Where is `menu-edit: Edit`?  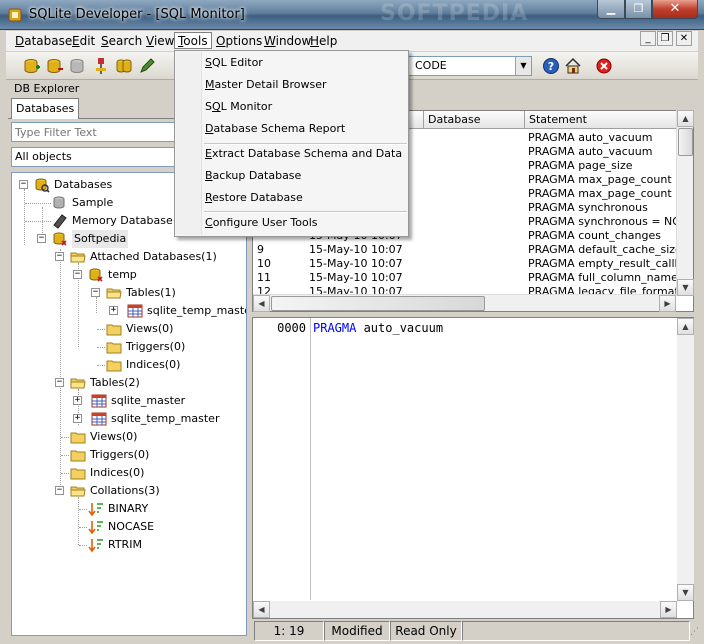 menu-edit: Edit is located at coordinates (83, 41).